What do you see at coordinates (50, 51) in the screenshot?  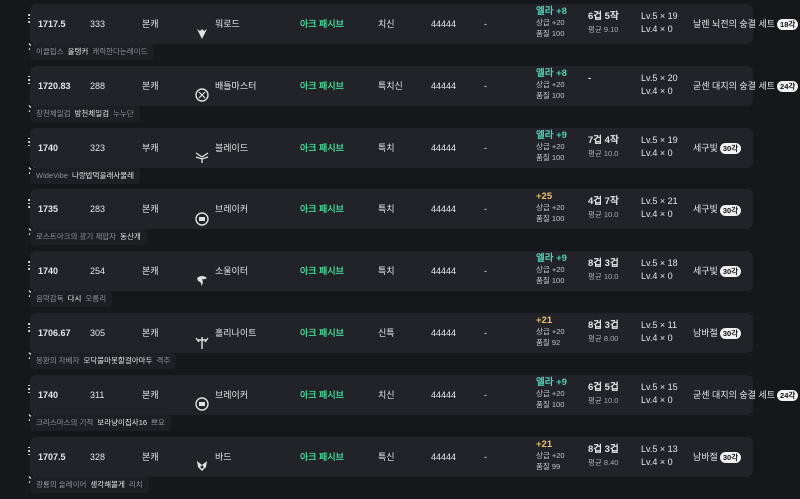 I see `name-1: 이클립스` at bounding box center [50, 51].